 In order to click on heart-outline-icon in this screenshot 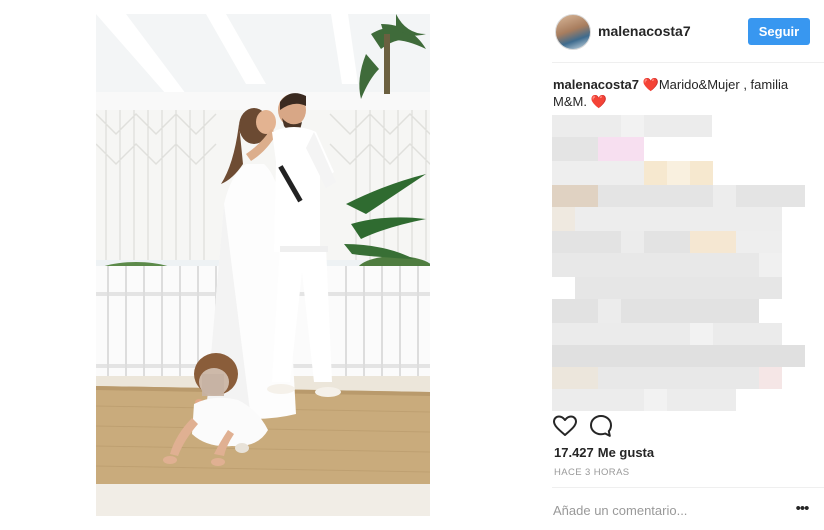, I will do `click(565, 426)`.